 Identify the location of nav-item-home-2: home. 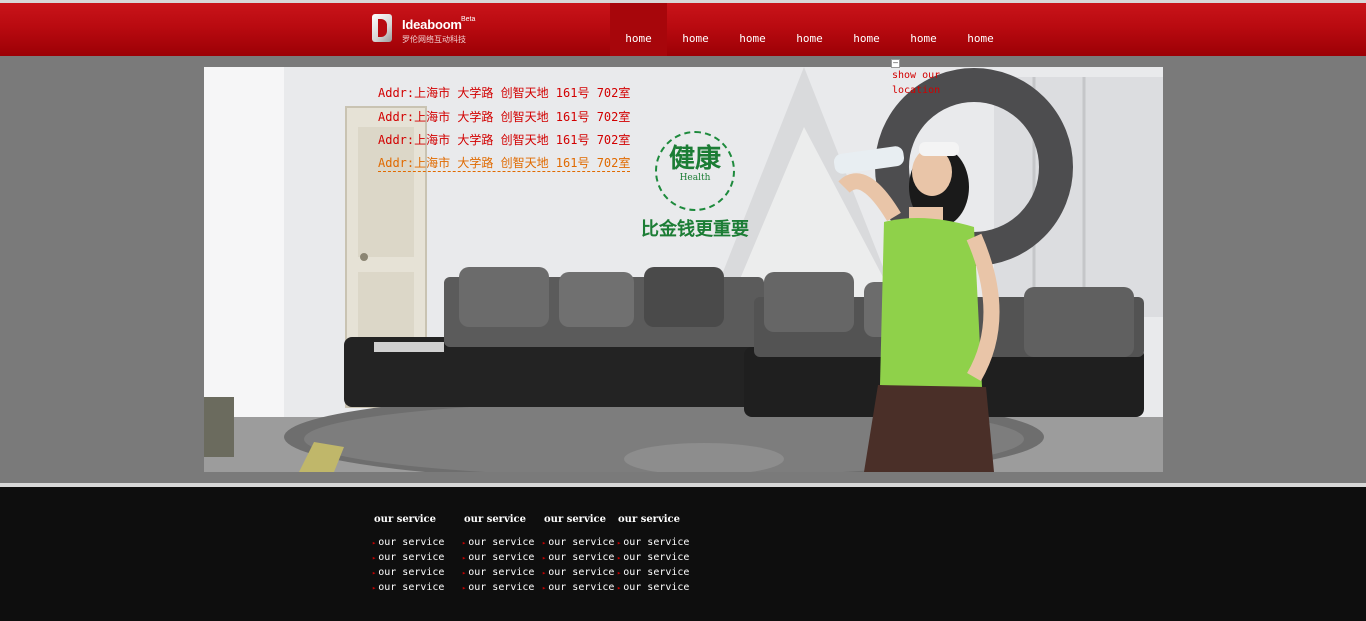
(695, 29).